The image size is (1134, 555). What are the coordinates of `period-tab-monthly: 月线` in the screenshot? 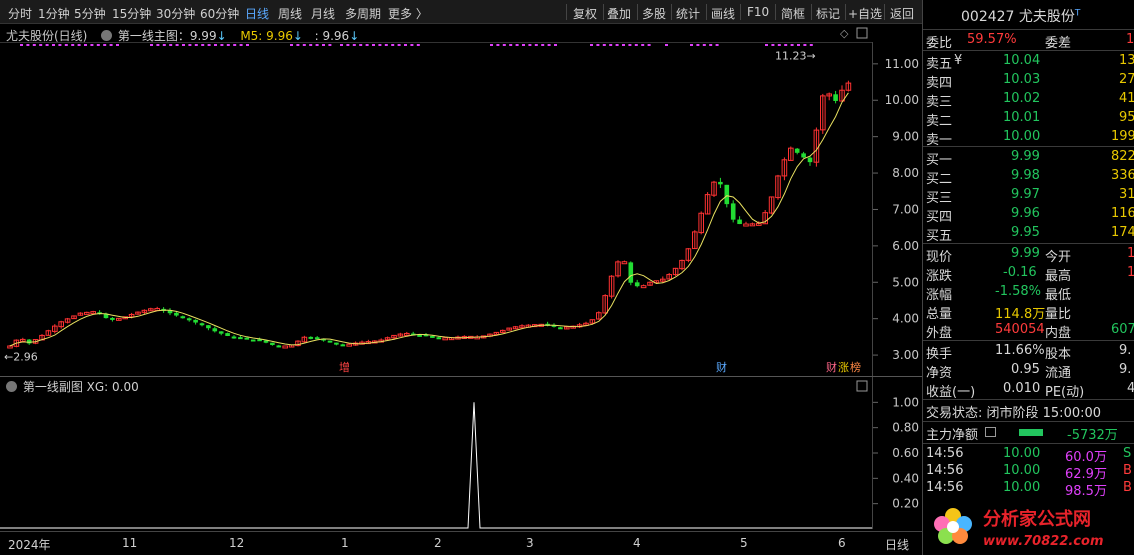 It's located at (323, 13).